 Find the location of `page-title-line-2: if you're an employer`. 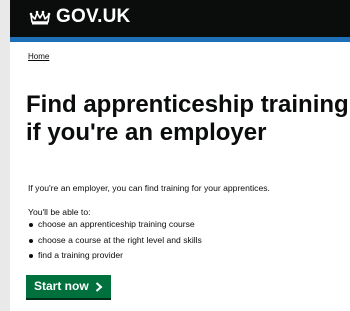

page-title-line-2: if you're an employer is located at coordinates (146, 132).